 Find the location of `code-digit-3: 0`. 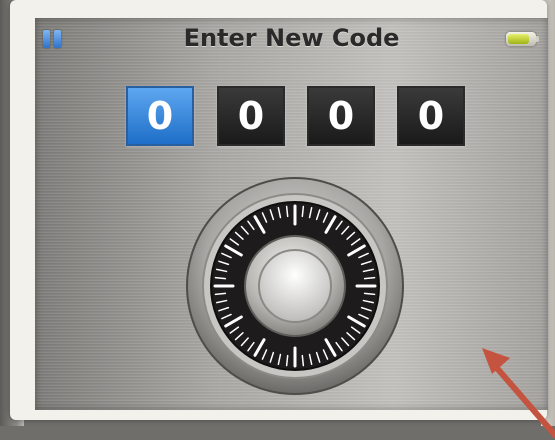

code-digit-3: 0 is located at coordinates (341, 116).